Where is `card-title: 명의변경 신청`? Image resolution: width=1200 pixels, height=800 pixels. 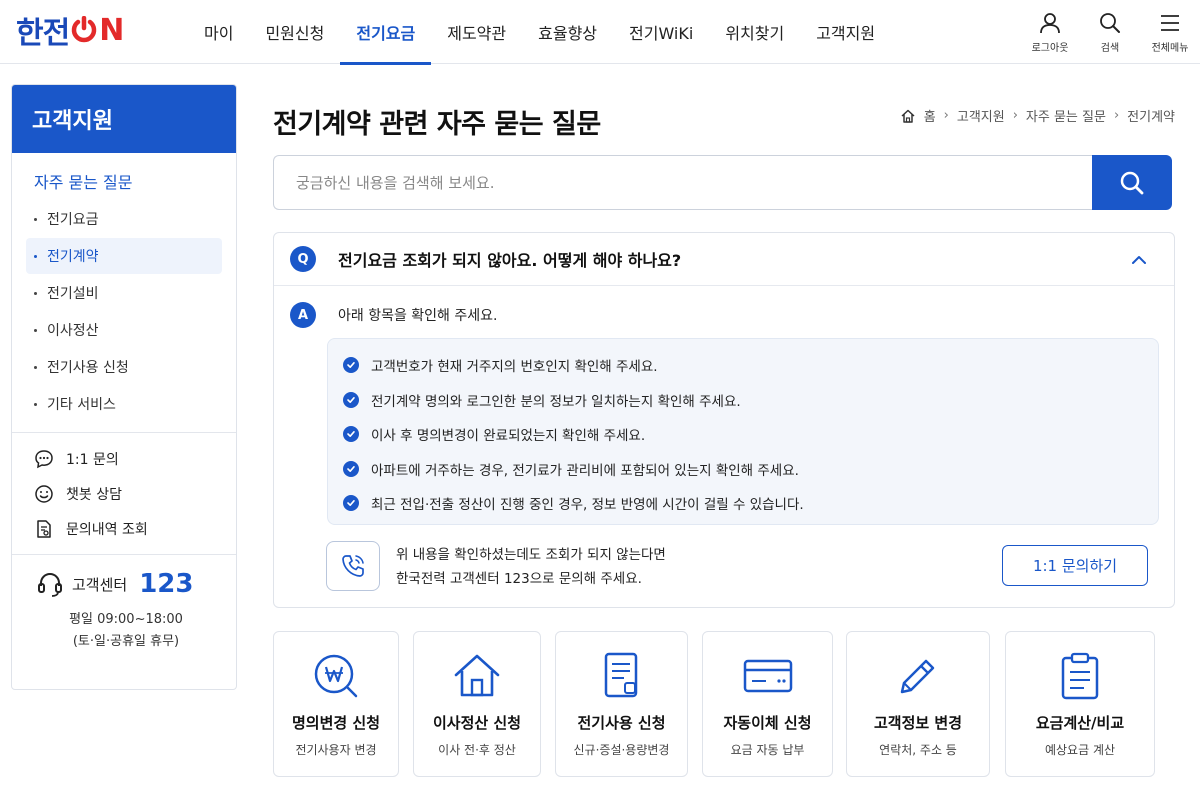 card-title: 명의변경 신청 is located at coordinates (336, 723).